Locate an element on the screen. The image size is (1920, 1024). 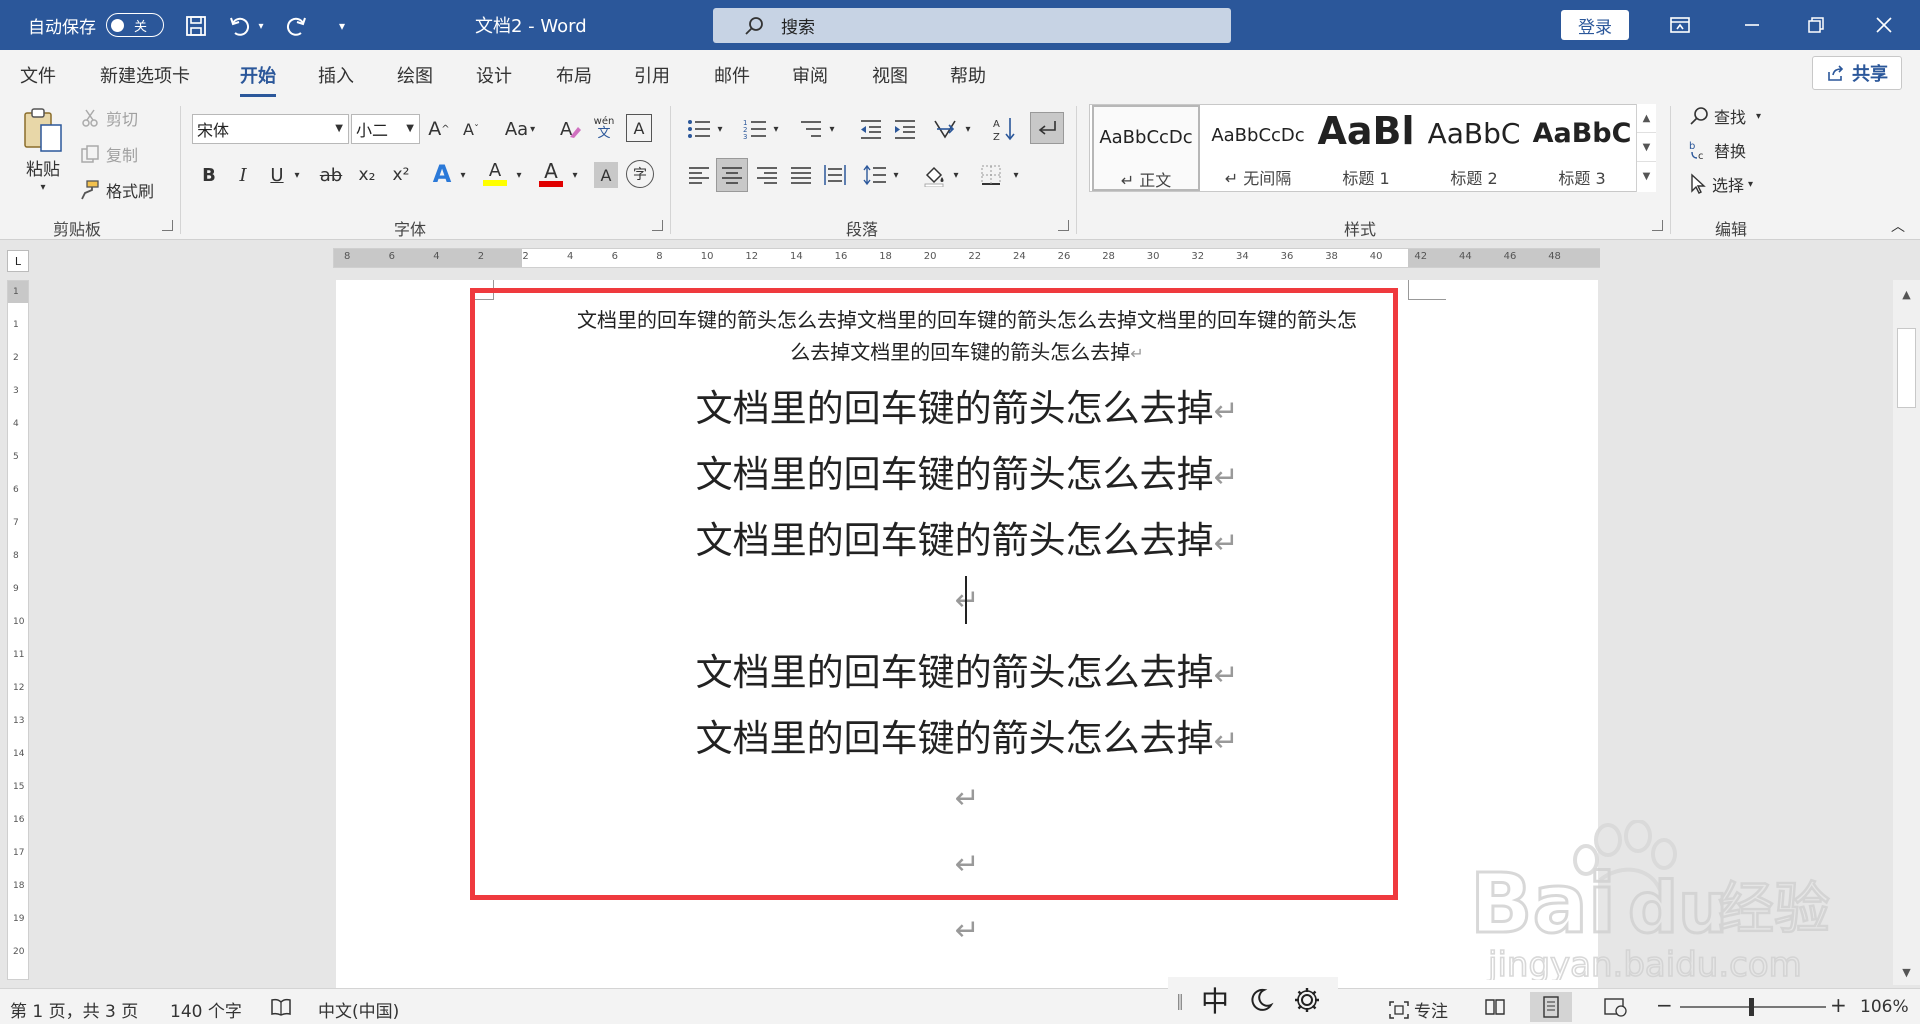
line-spacing-dropdown-icon: ▾ is located at coordinates (896, 175).